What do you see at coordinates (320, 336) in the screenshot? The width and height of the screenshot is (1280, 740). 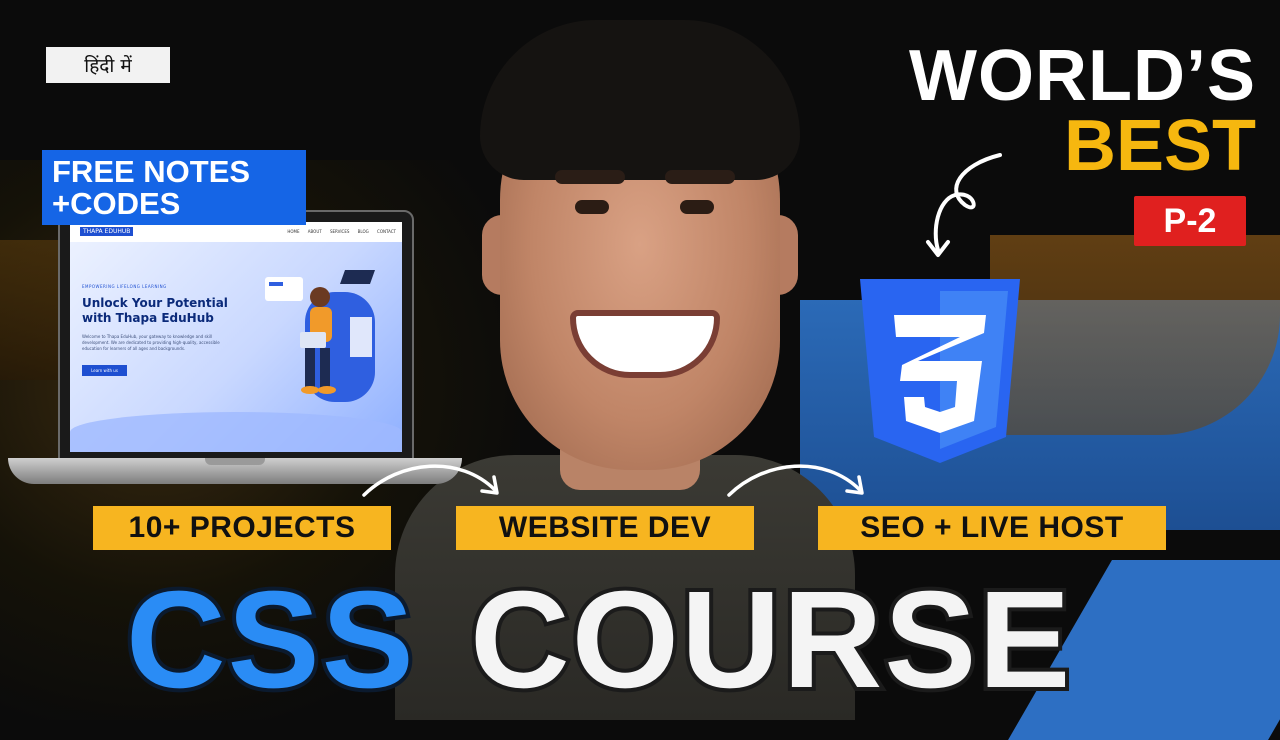 I see `website-illustration` at bounding box center [320, 336].